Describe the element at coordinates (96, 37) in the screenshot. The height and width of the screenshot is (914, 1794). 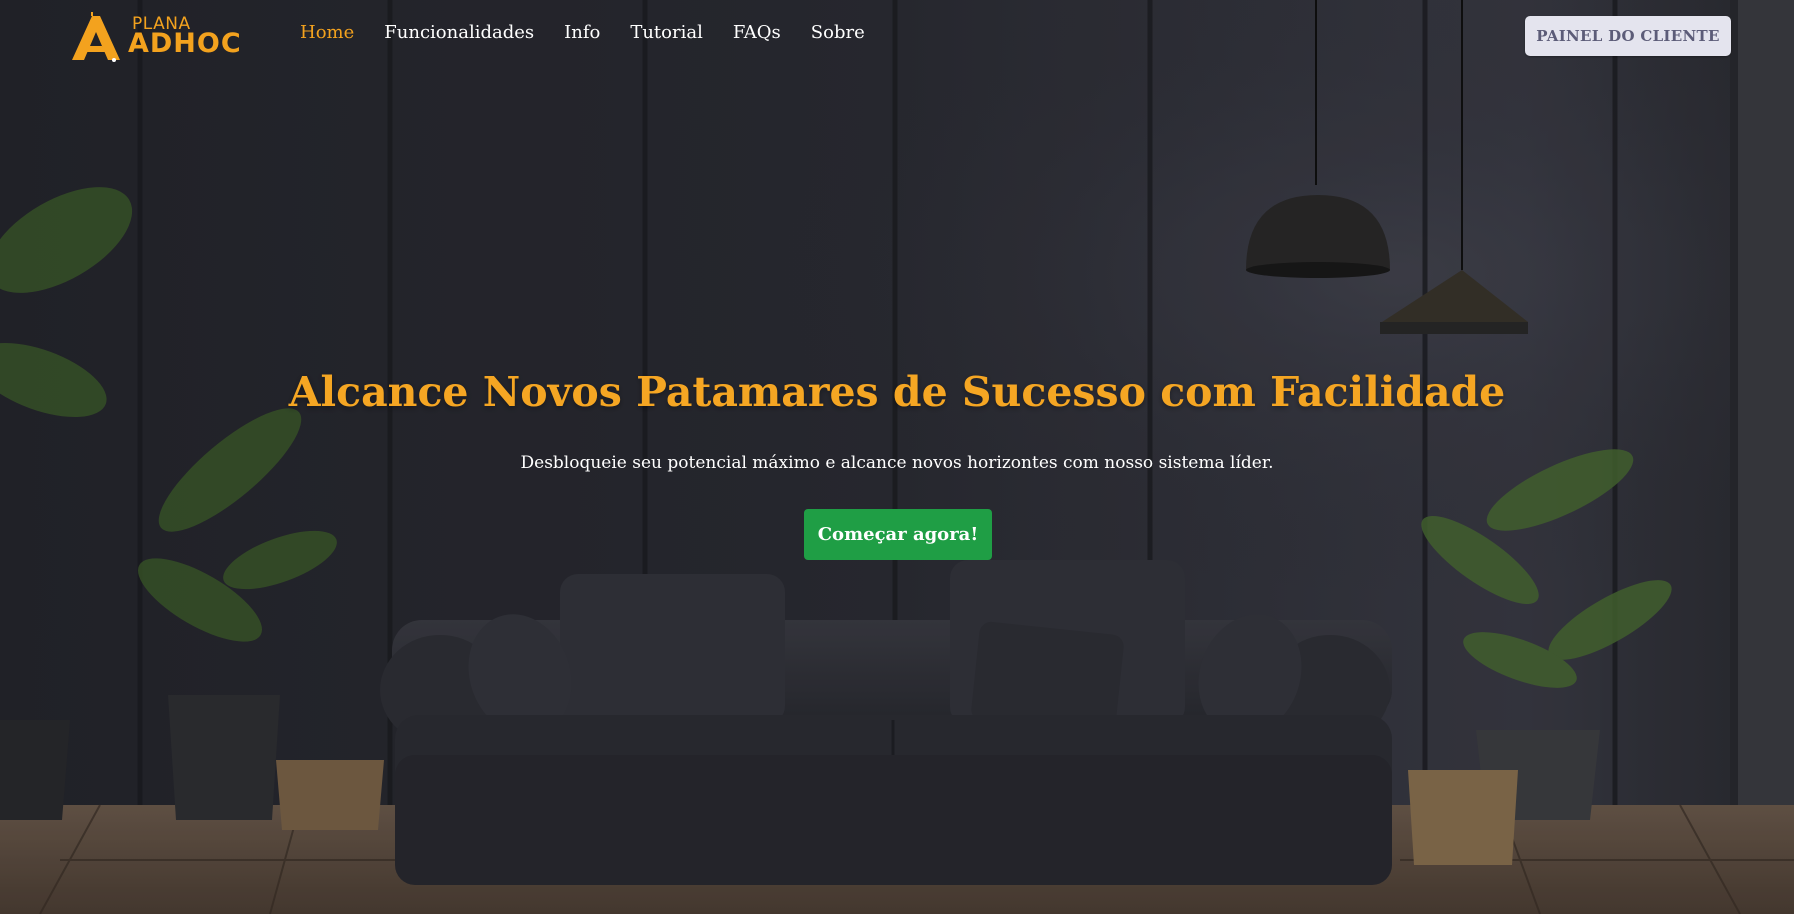
I see `logo-triangle-icon` at that location.